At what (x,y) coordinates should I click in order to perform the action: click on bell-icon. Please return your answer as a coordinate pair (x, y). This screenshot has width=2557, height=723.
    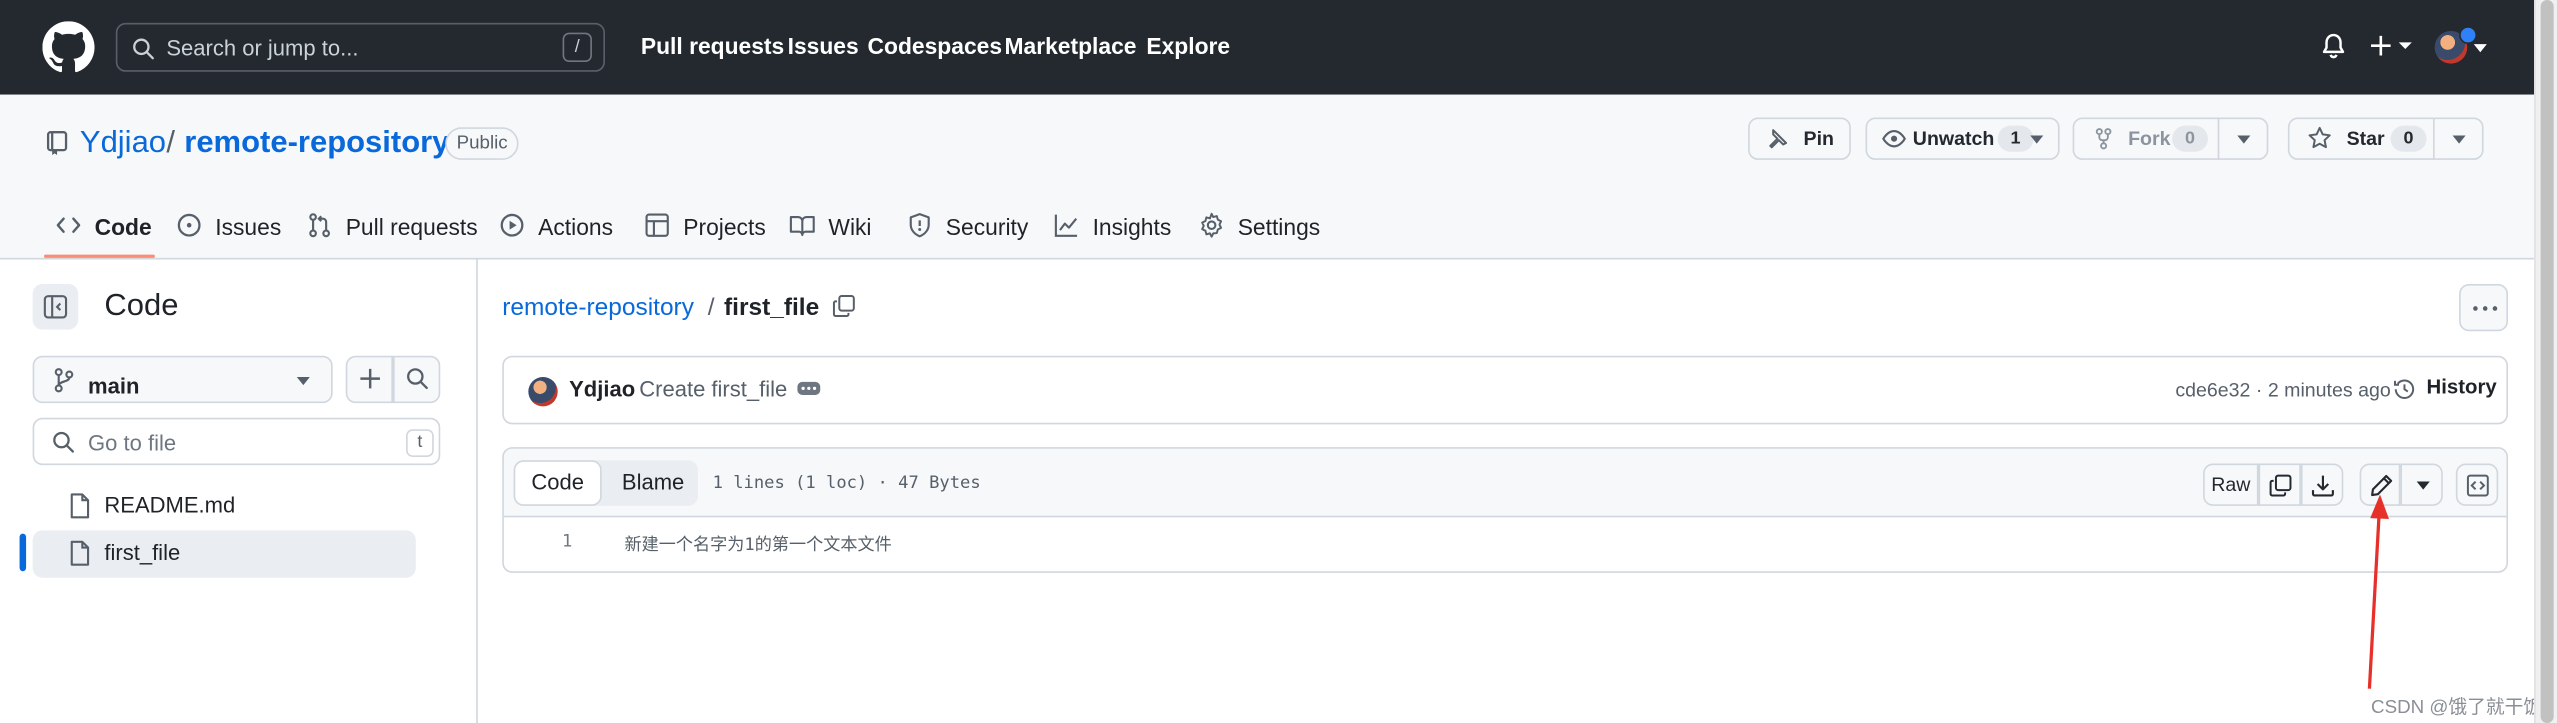
    Looking at the image, I should click on (2333, 47).